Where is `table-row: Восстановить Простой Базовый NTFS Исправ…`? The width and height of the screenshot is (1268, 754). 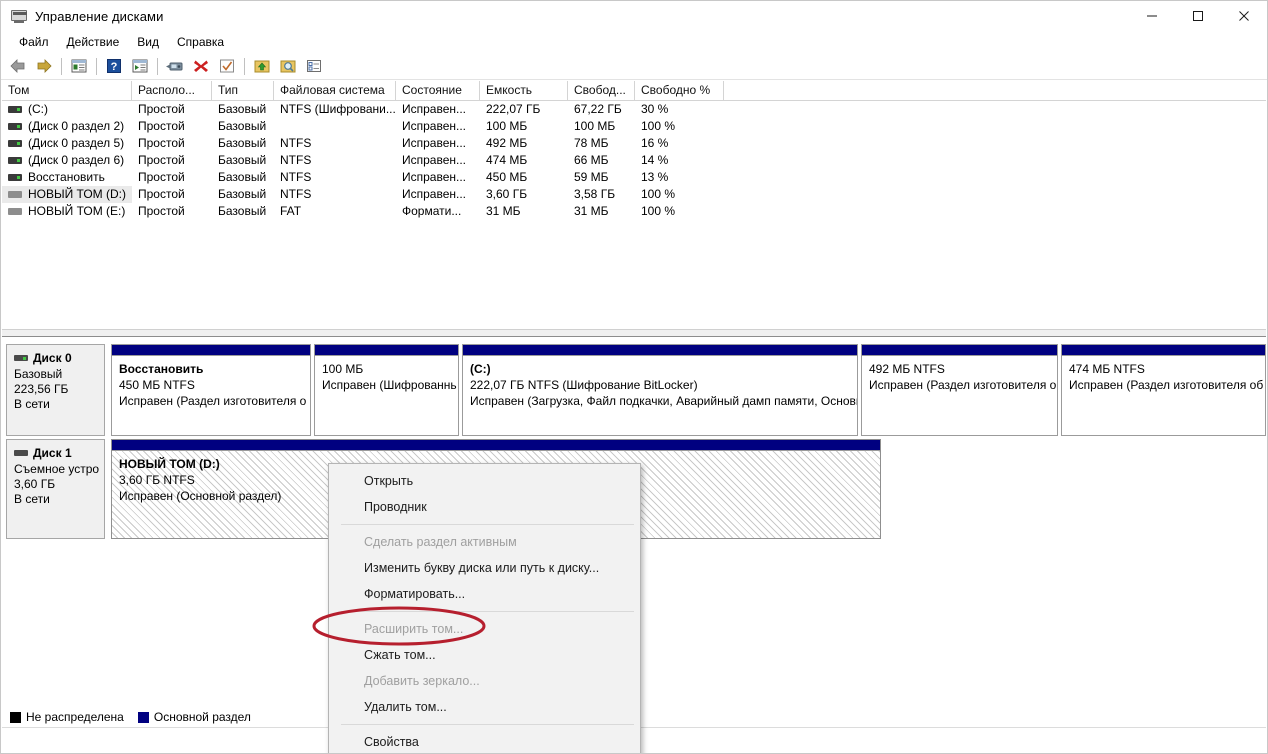 table-row: Восстановить Простой Базовый NTFS Исправ… is located at coordinates (634, 177).